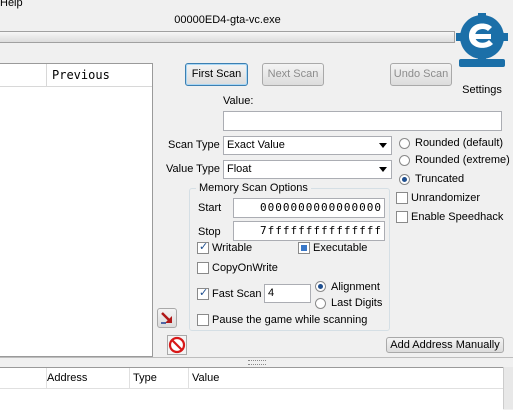 The height and width of the screenshot is (410, 513). Describe the element at coordinates (256, 5) in the screenshot. I see `menu-bar: Help` at that location.